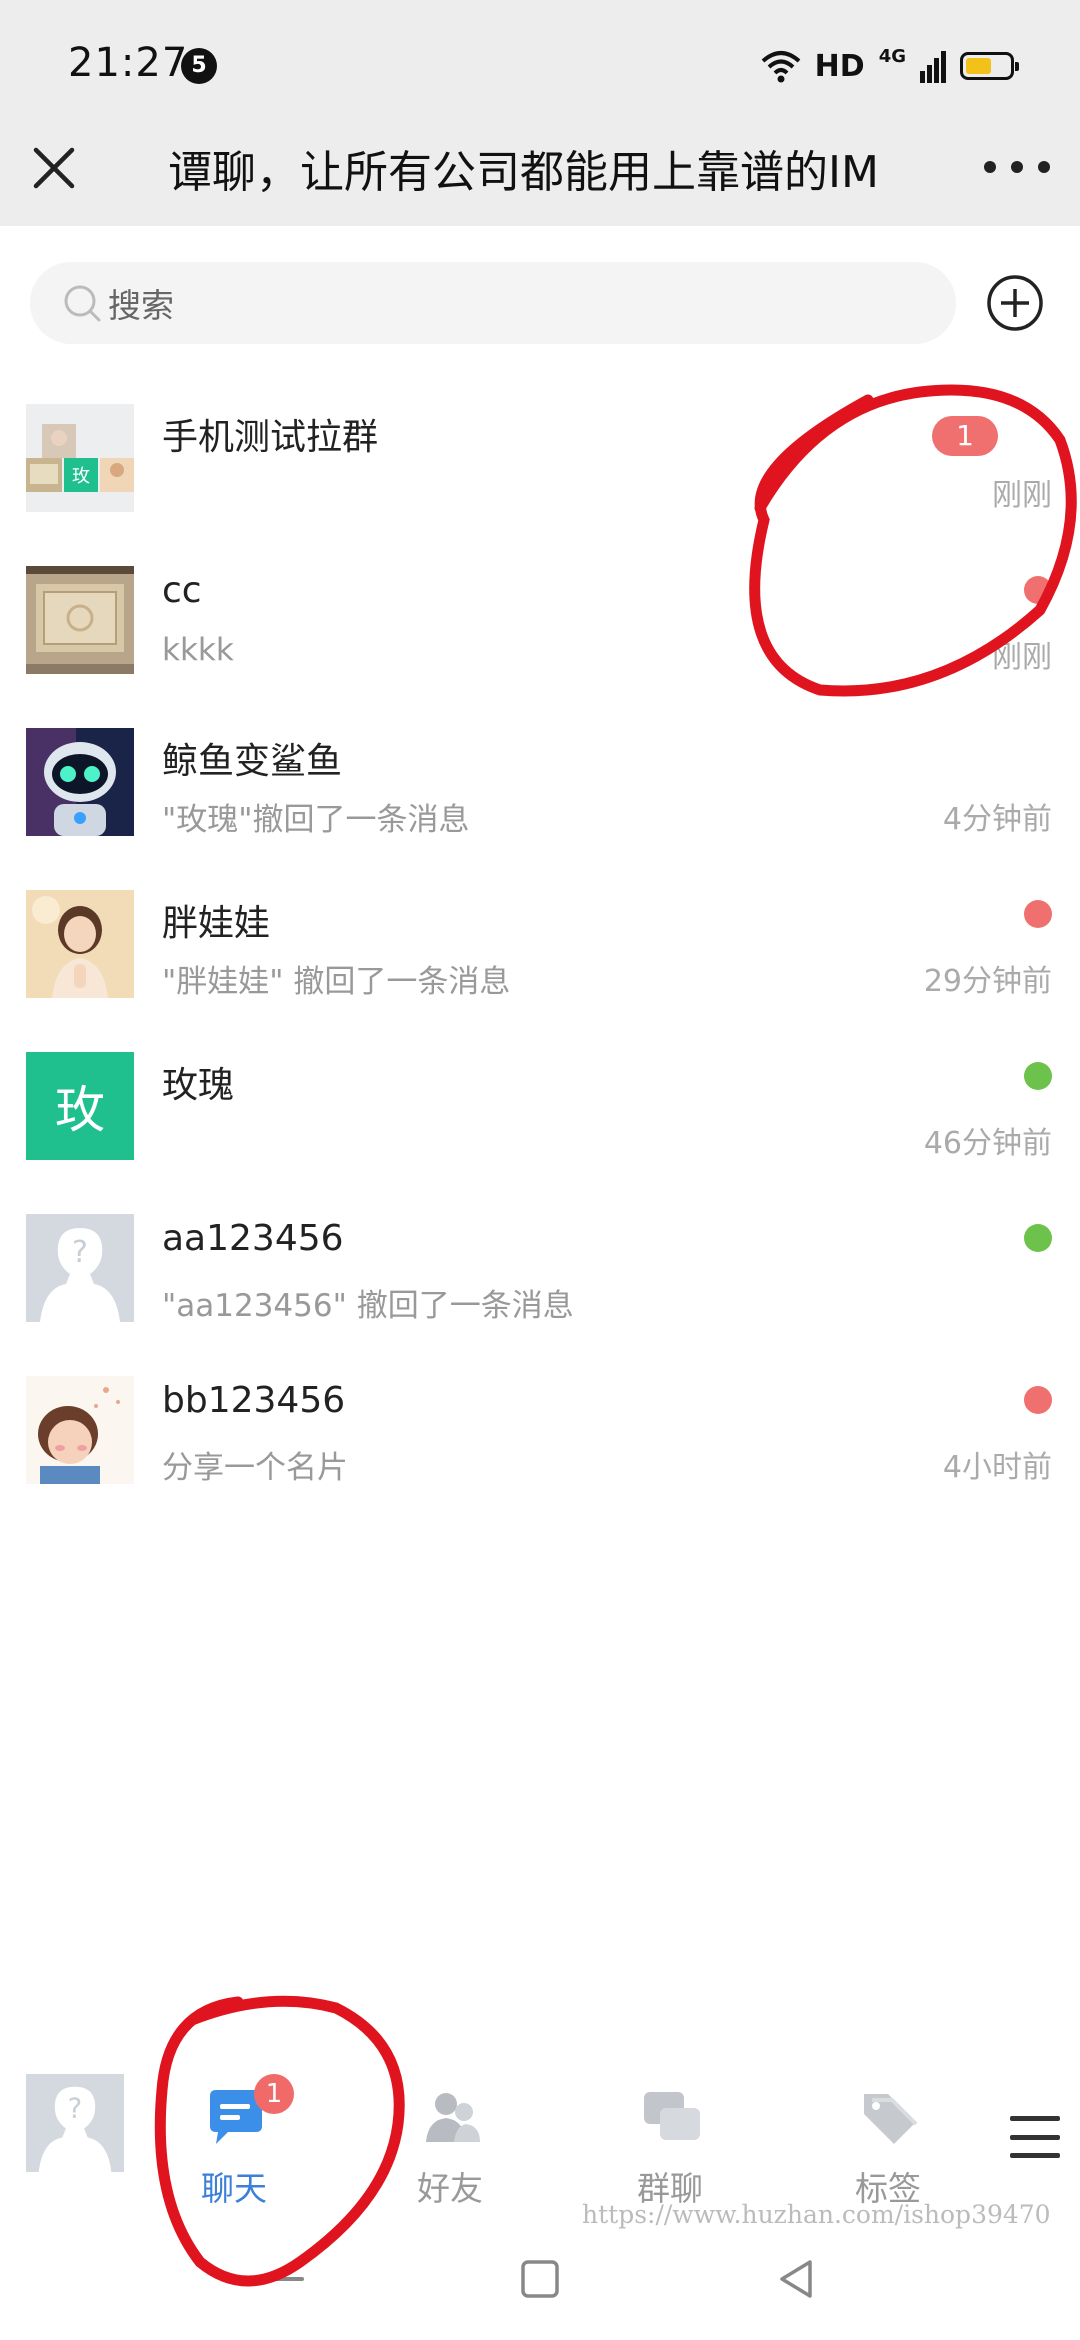 This screenshot has width=1080, height=2340. Describe the element at coordinates (54, 168) in the screenshot. I see `close-icon` at that location.